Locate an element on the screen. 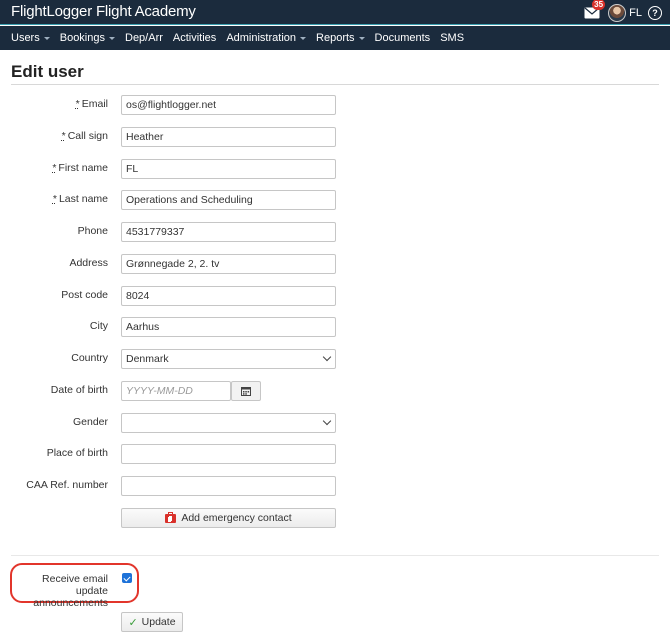  nav-administration-label: Administration is located at coordinates (261, 38).